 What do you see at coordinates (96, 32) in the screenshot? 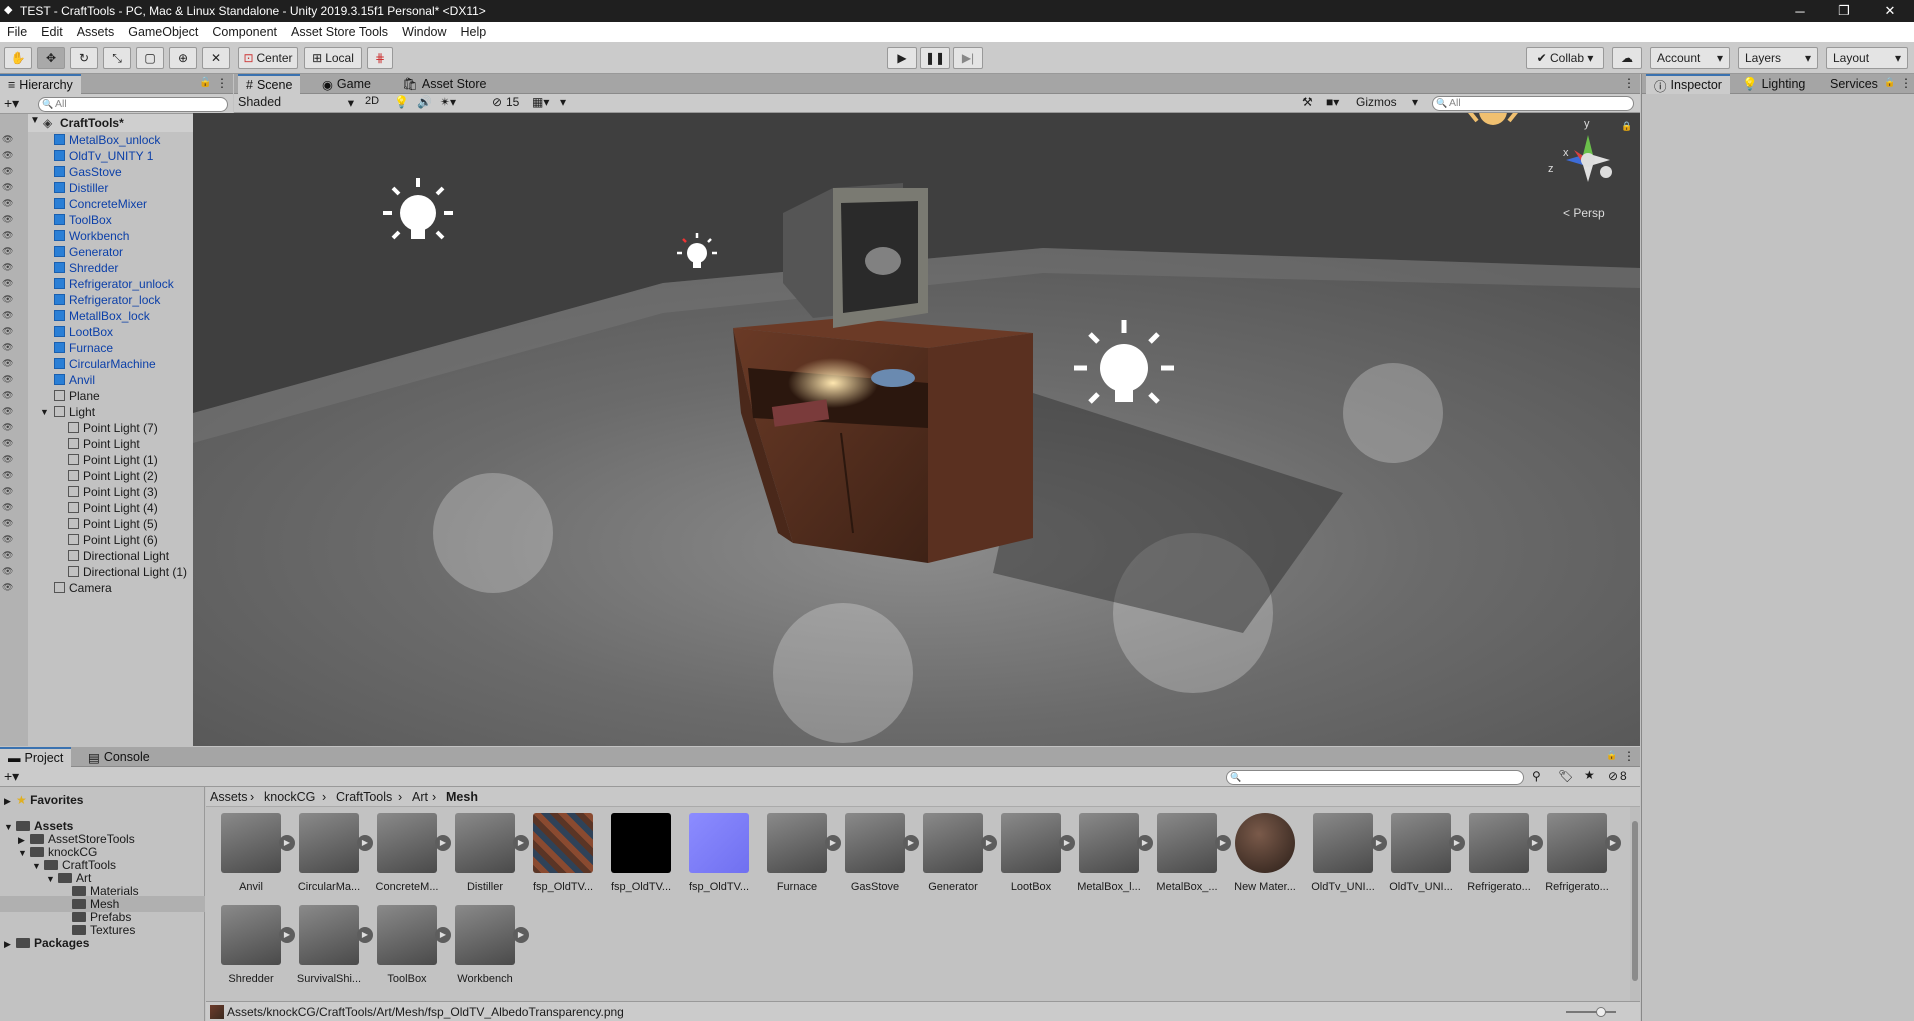
I see `menu-assets: Assets` at bounding box center [96, 32].